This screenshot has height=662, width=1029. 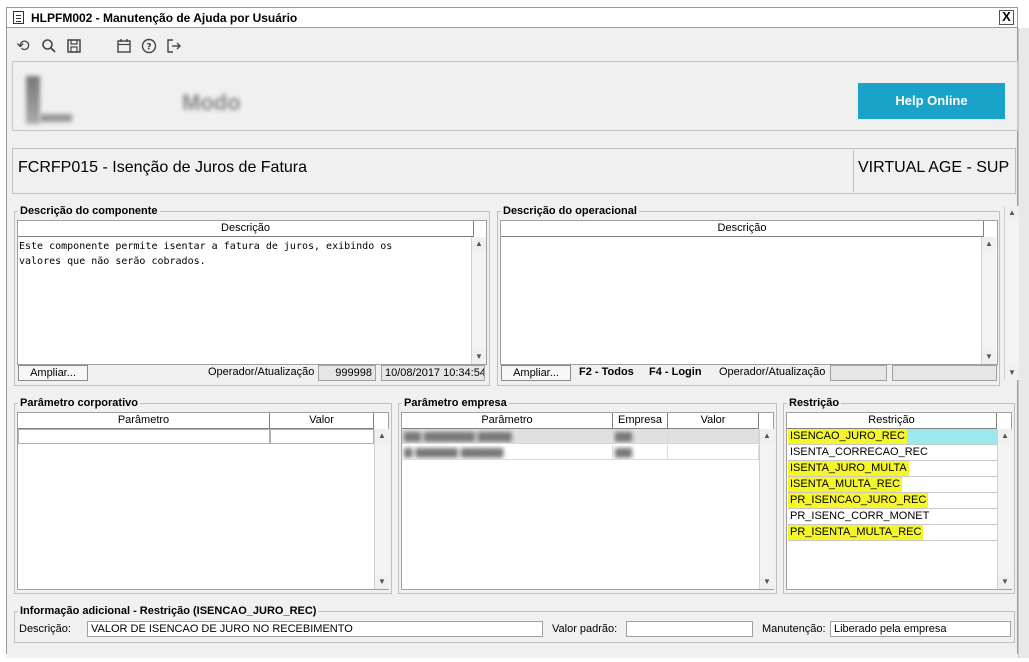 What do you see at coordinates (934, 167) in the screenshot?
I see `company-name: VIRTUAL AGE - SUP` at bounding box center [934, 167].